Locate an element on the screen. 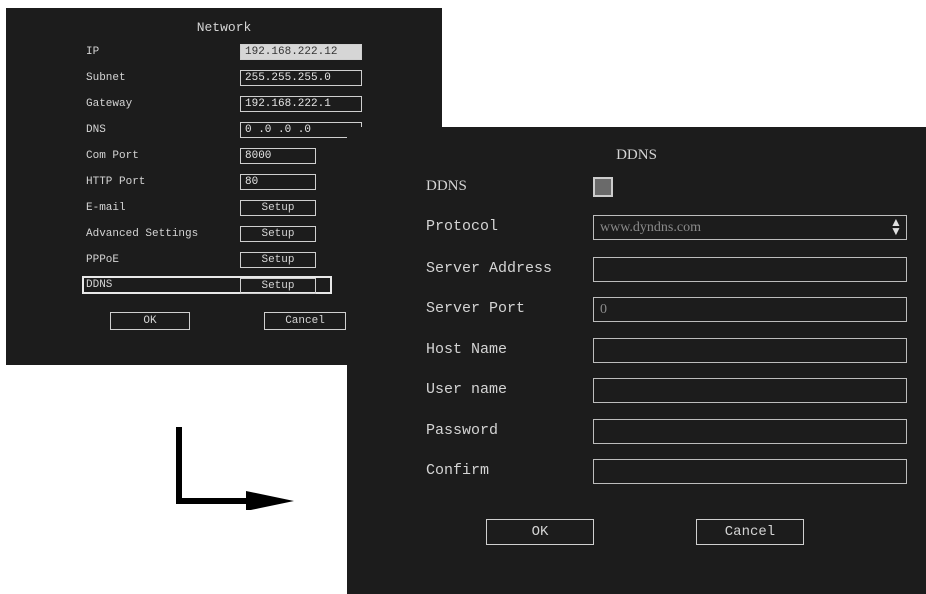 The width and height of the screenshot is (926, 594). server-port-label: Server Port is located at coordinates (476, 308).